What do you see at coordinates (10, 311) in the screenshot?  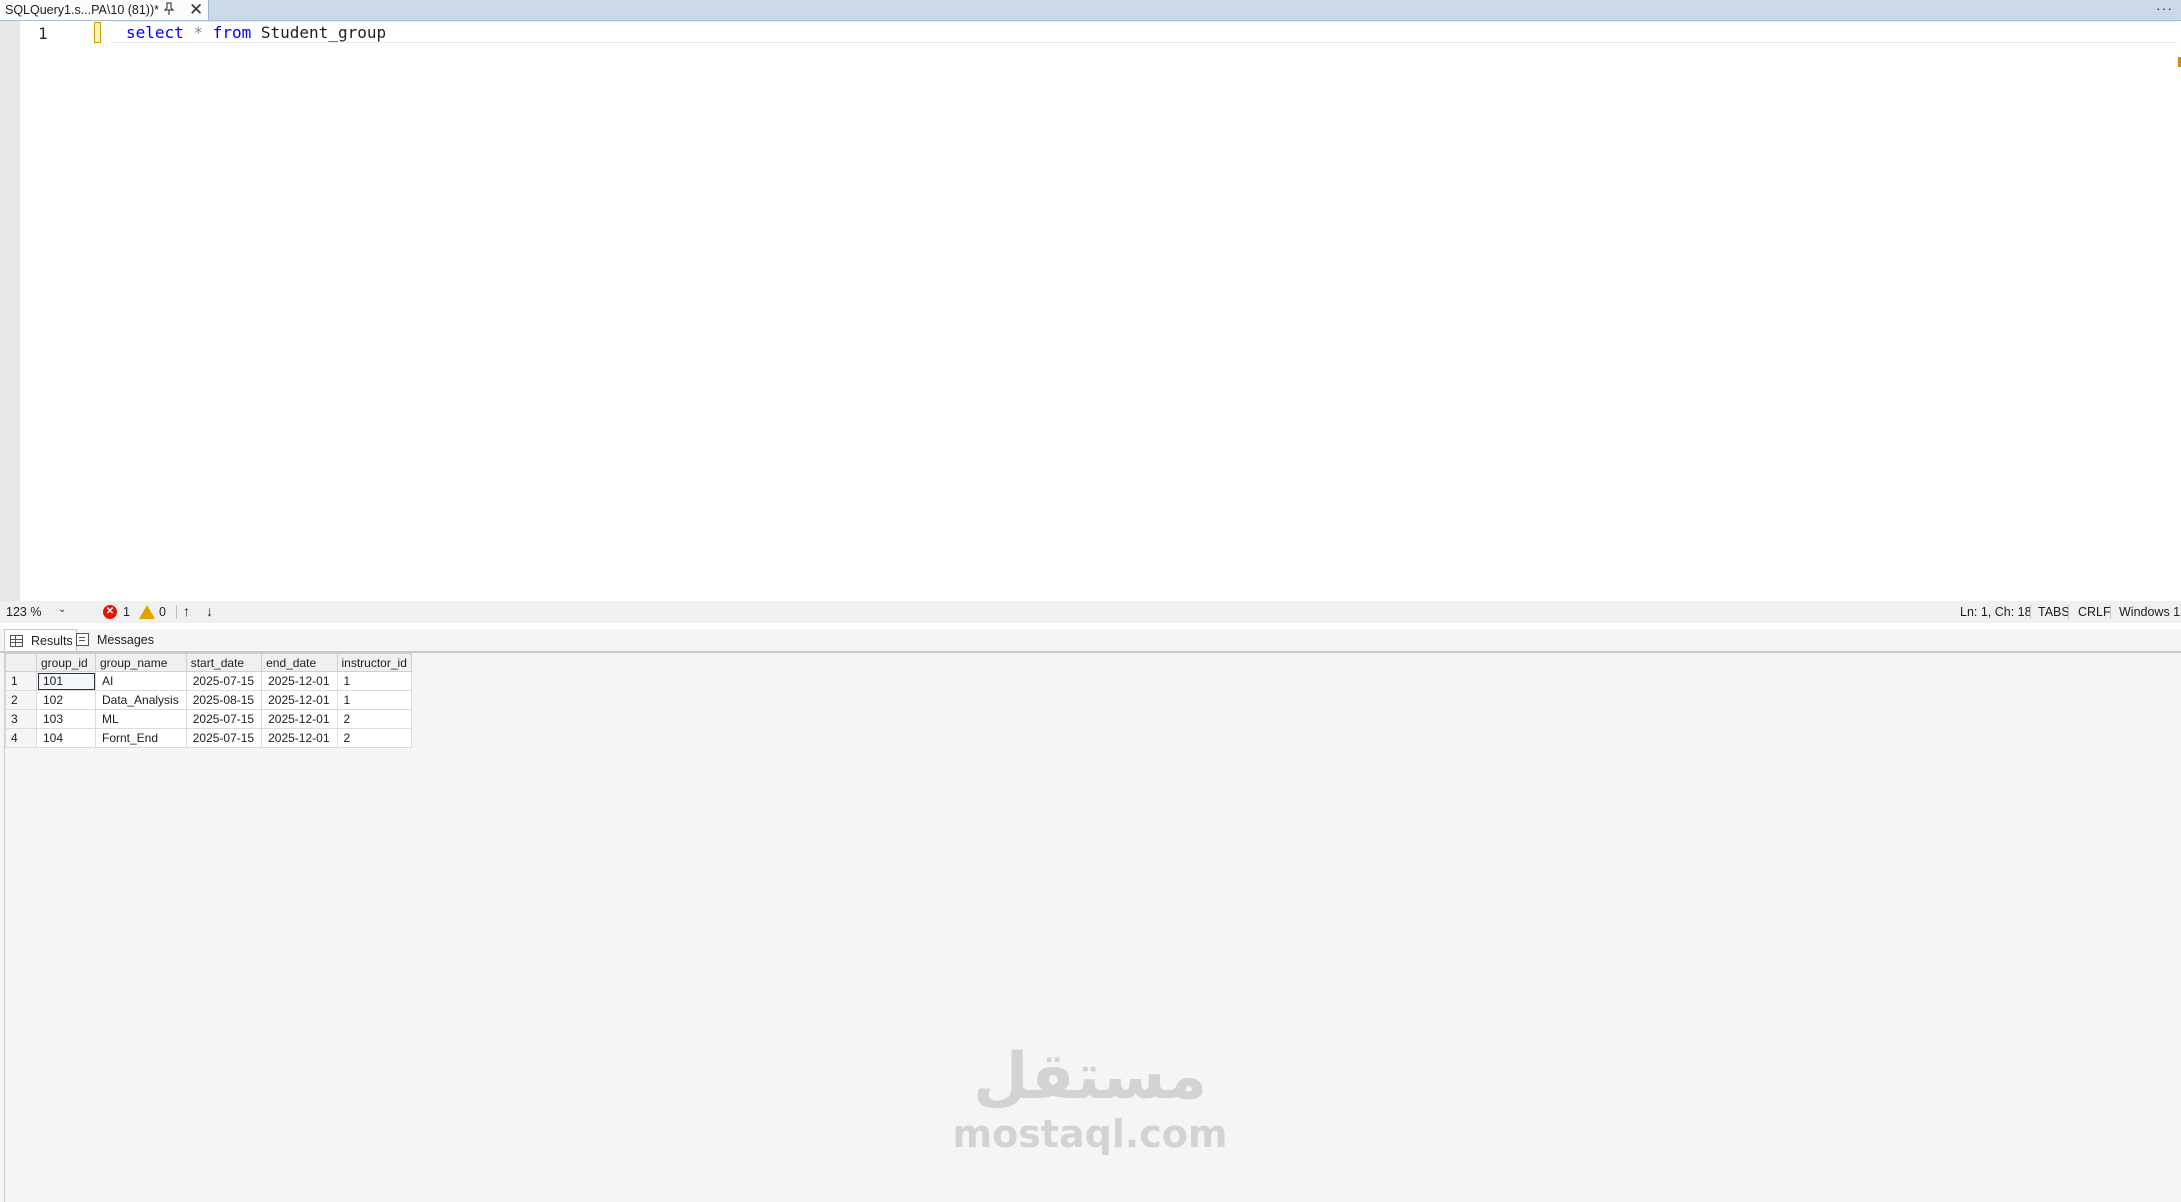 I see `editor-margin` at bounding box center [10, 311].